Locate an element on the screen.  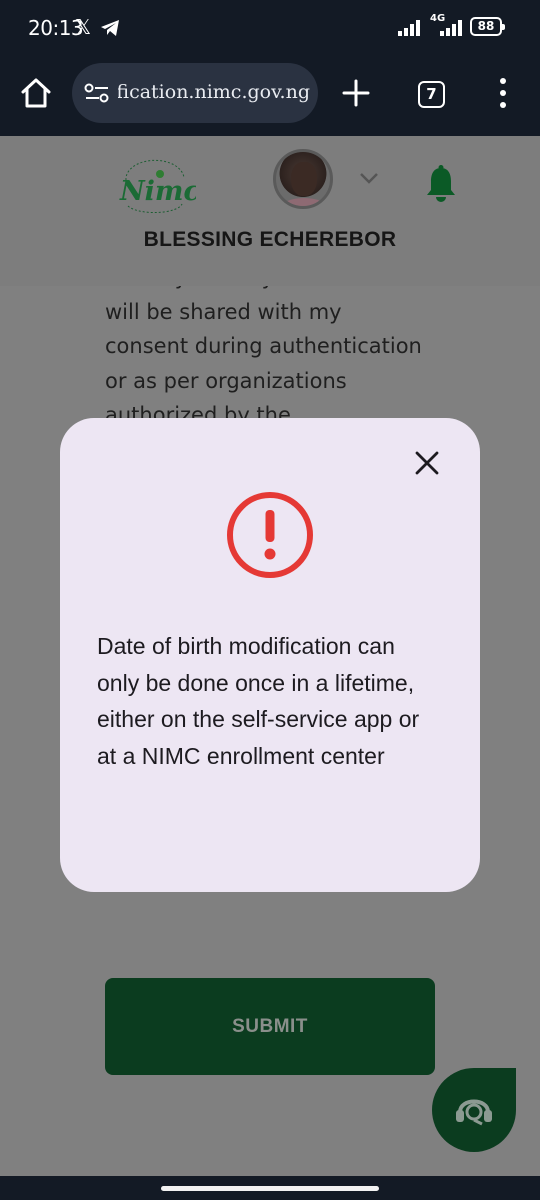
home-gesture-handle is located at coordinates (270, 1188).